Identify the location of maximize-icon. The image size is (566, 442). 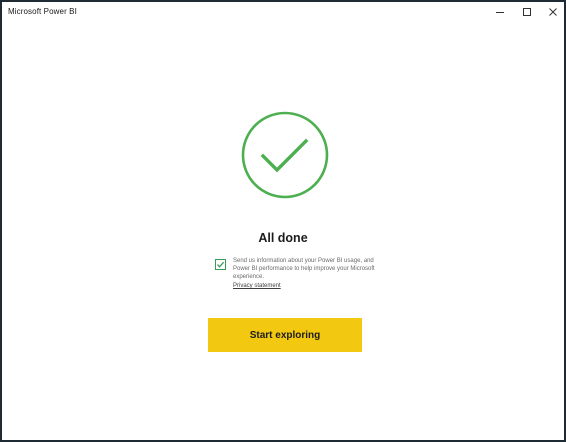
(527, 12).